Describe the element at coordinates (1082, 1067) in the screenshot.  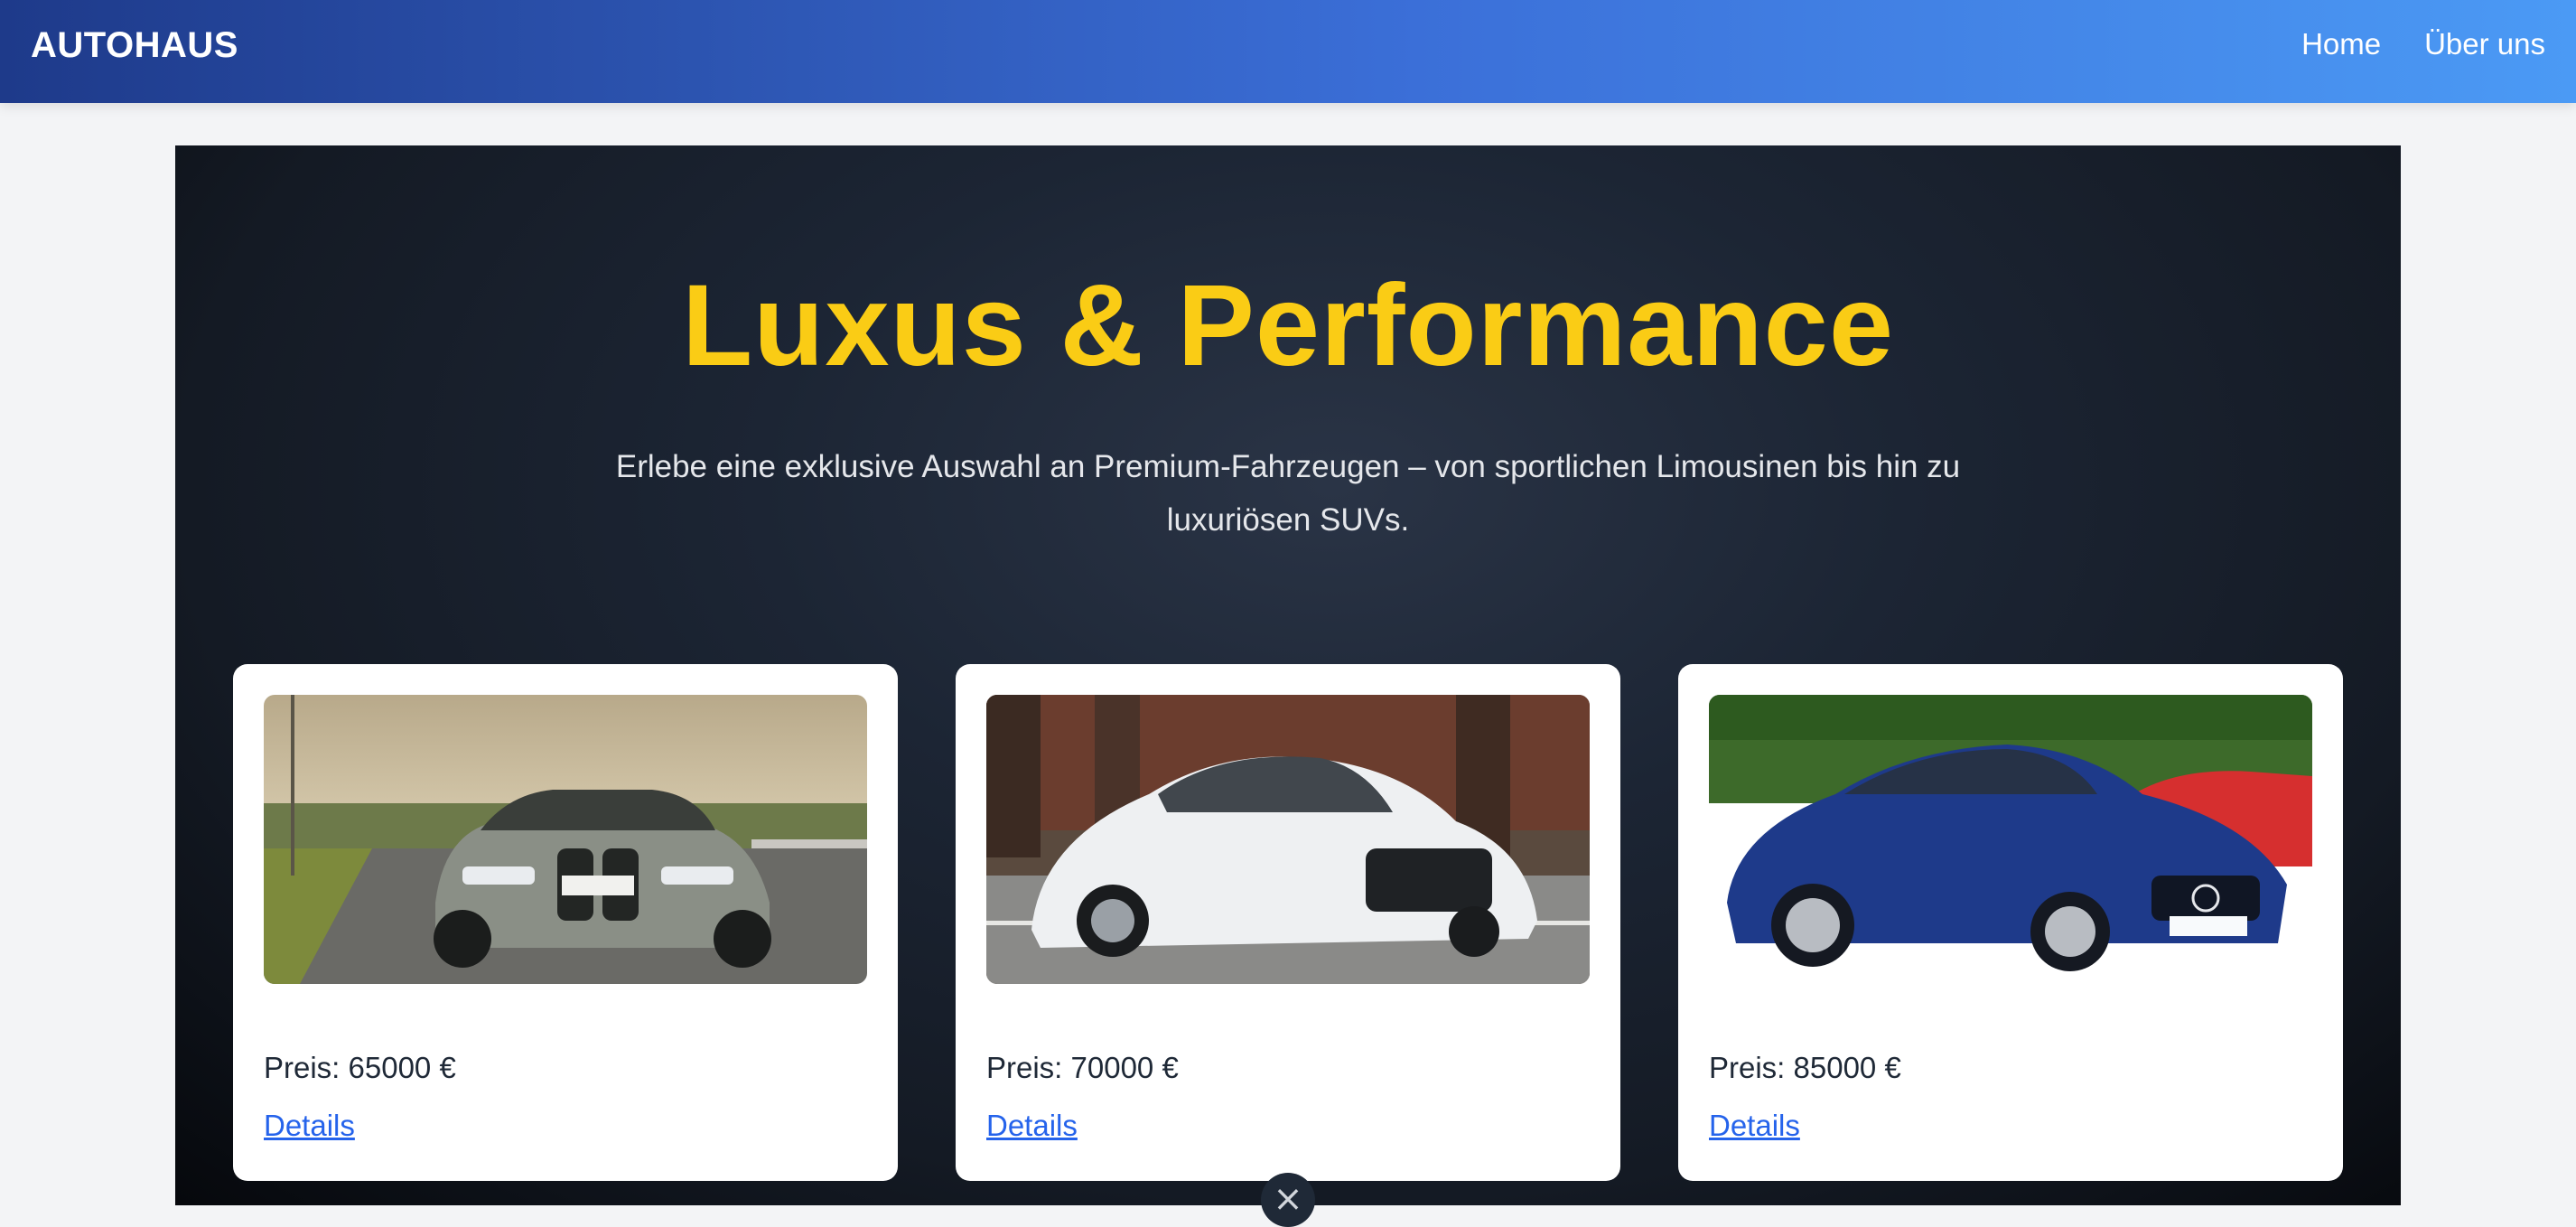
I see `car-price: Preis: 70000 €` at that location.